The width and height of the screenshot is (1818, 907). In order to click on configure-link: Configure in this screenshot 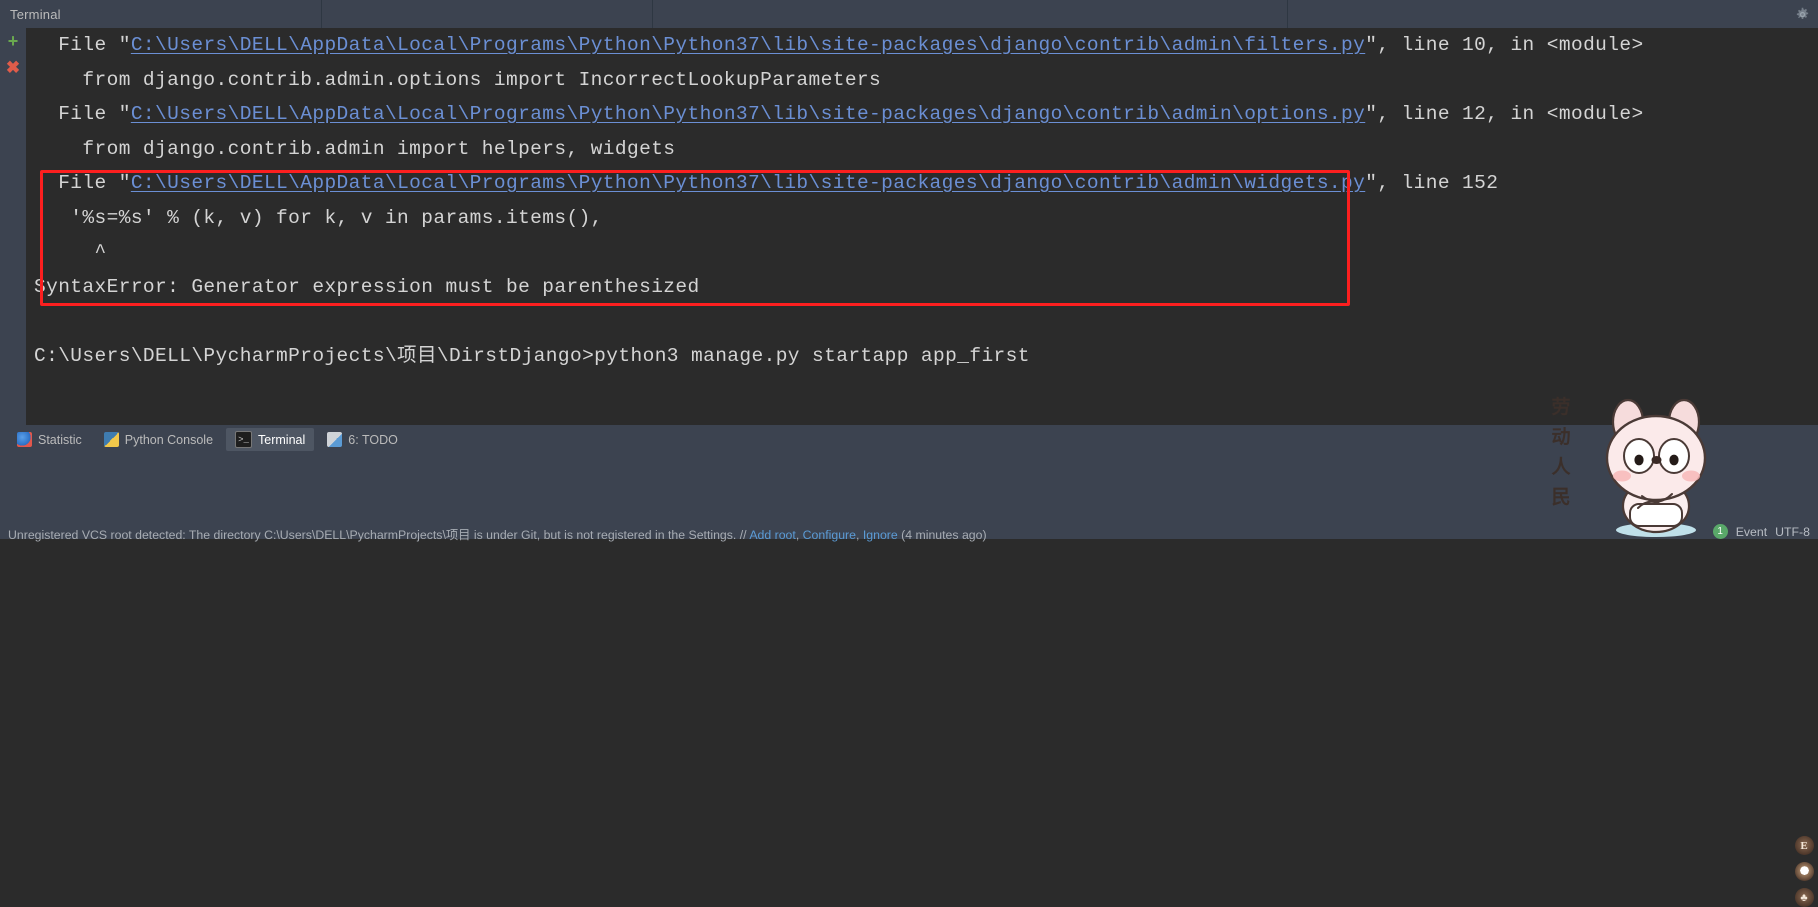, I will do `click(829, 535)`.